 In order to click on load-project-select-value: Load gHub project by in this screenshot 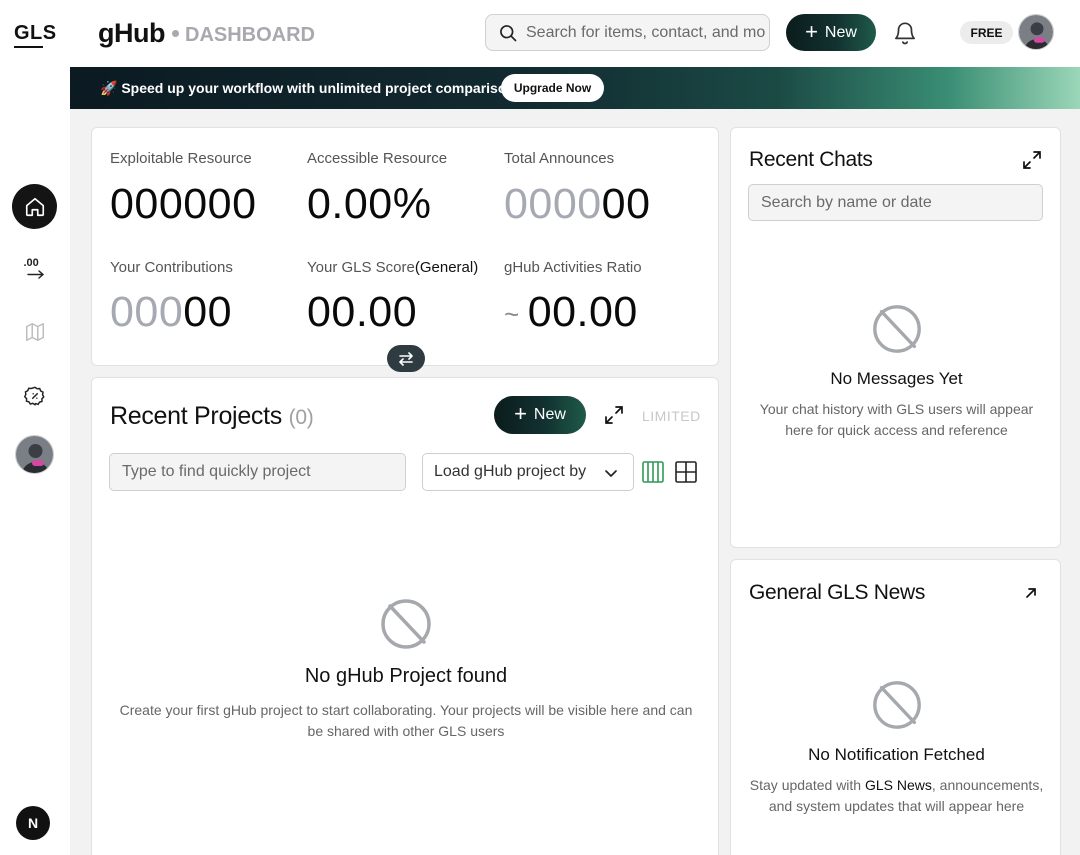, I will do `click(510, 471)`.